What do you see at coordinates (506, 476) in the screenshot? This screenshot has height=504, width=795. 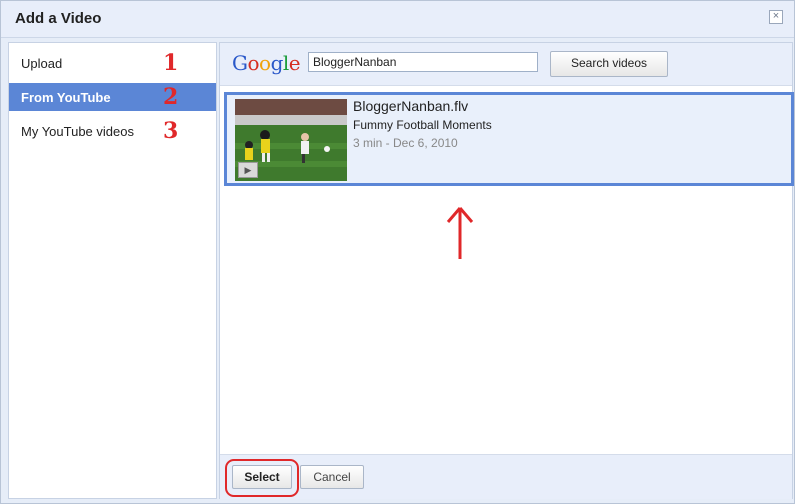 I see `dialog-footer: Select Cancel` at bounding box center [506, 476].